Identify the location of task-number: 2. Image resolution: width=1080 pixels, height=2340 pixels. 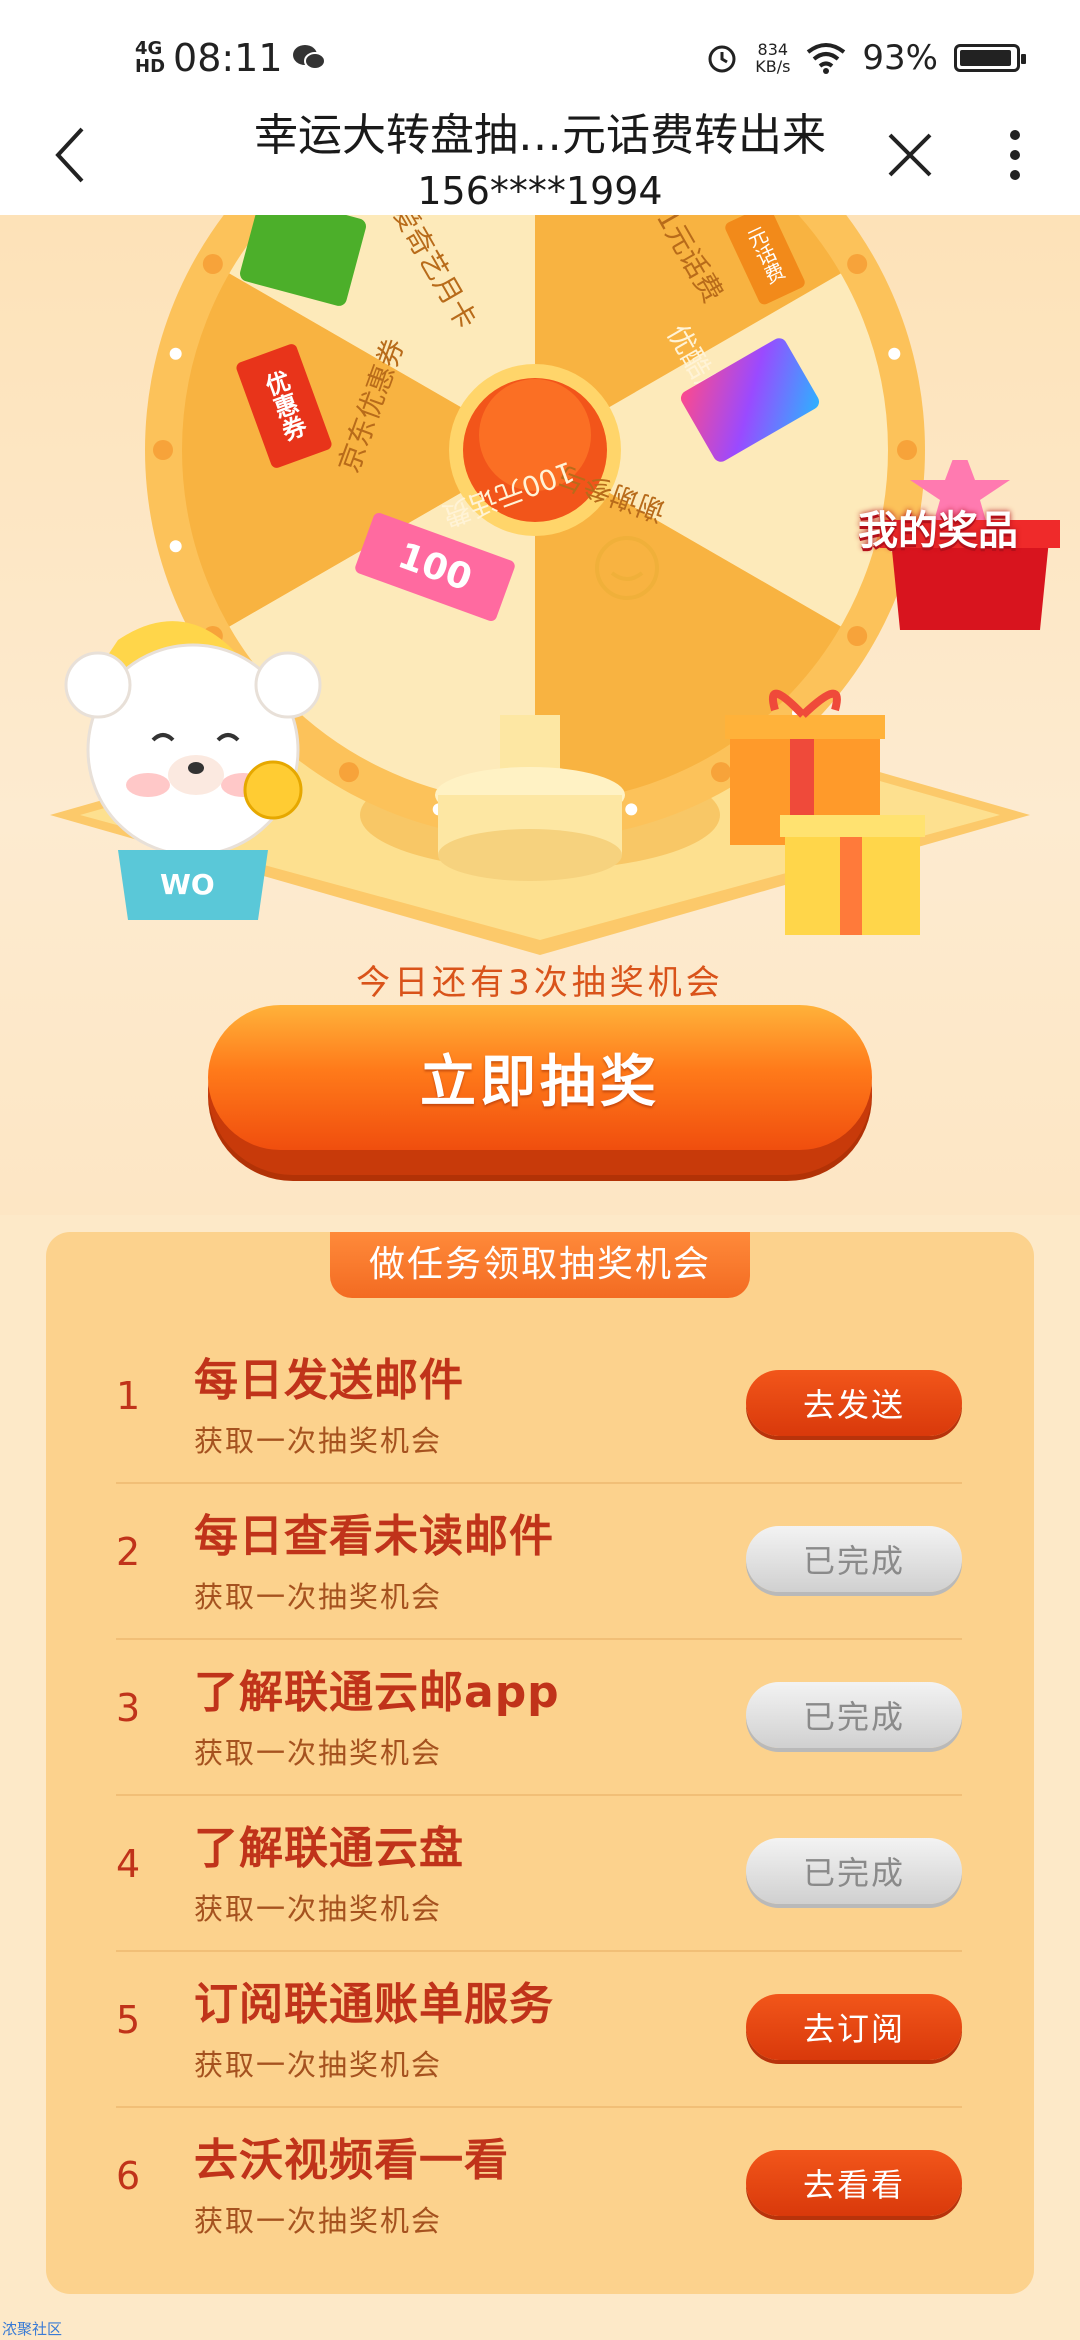
(128, 1552).